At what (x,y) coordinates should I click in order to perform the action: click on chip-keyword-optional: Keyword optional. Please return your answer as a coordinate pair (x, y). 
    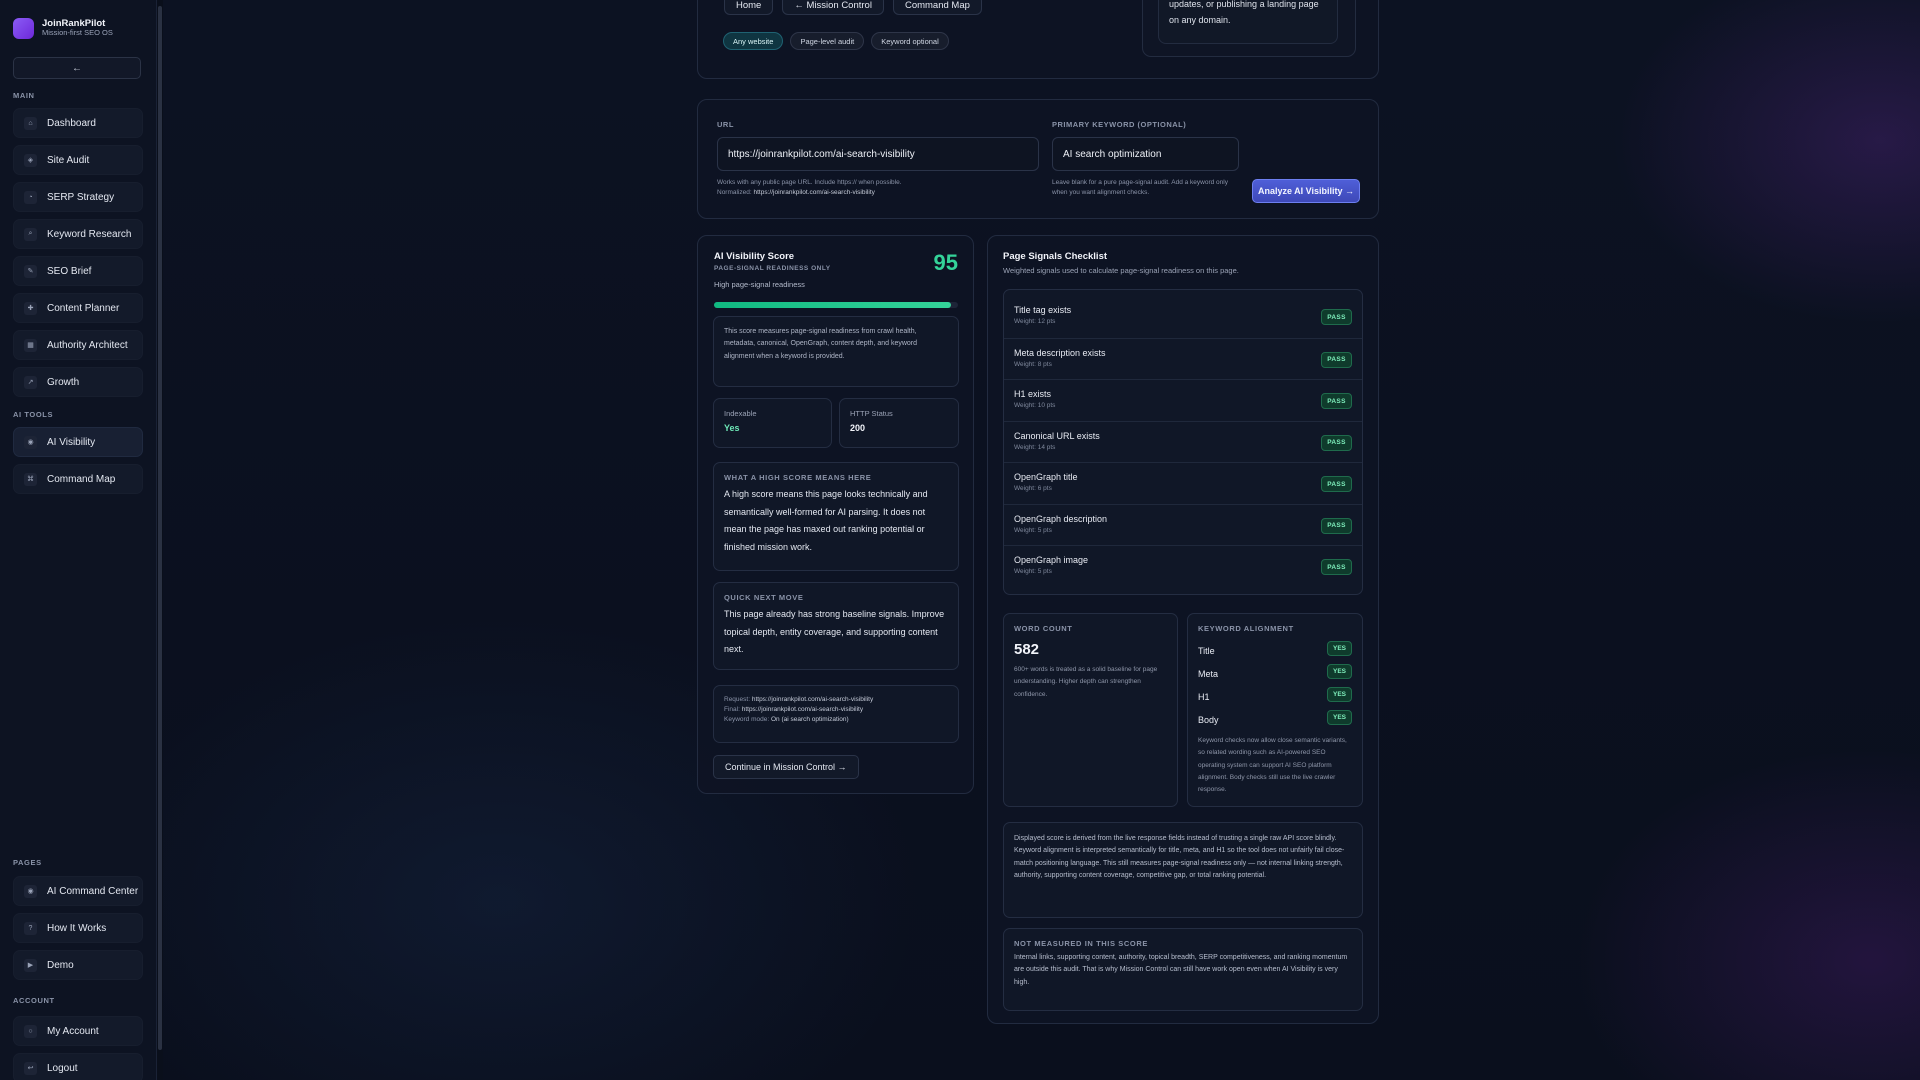
    Looking at the image, I should click on (910, 41).